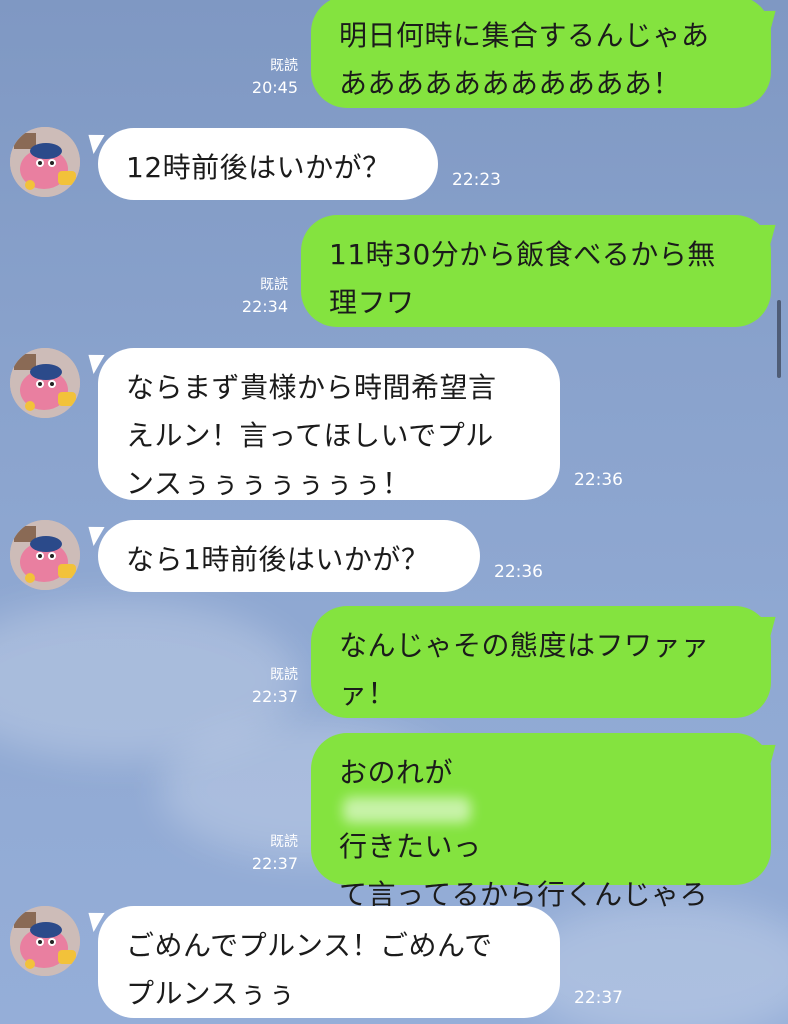 Image resolution: width=788 pixels, height=1024 pixels. What do you see at coordinates (274, 87) in the screenshot?
I see `timestamp: 20:45` at bounding box center [274, 87].